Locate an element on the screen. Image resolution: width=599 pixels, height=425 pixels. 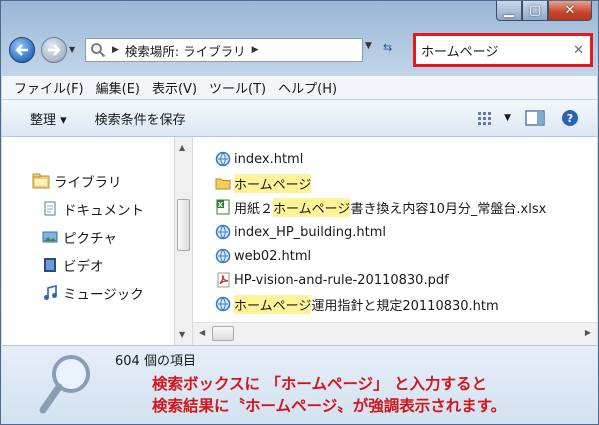
item-count: 604 個の項目 is located at coordinates (155, 361).